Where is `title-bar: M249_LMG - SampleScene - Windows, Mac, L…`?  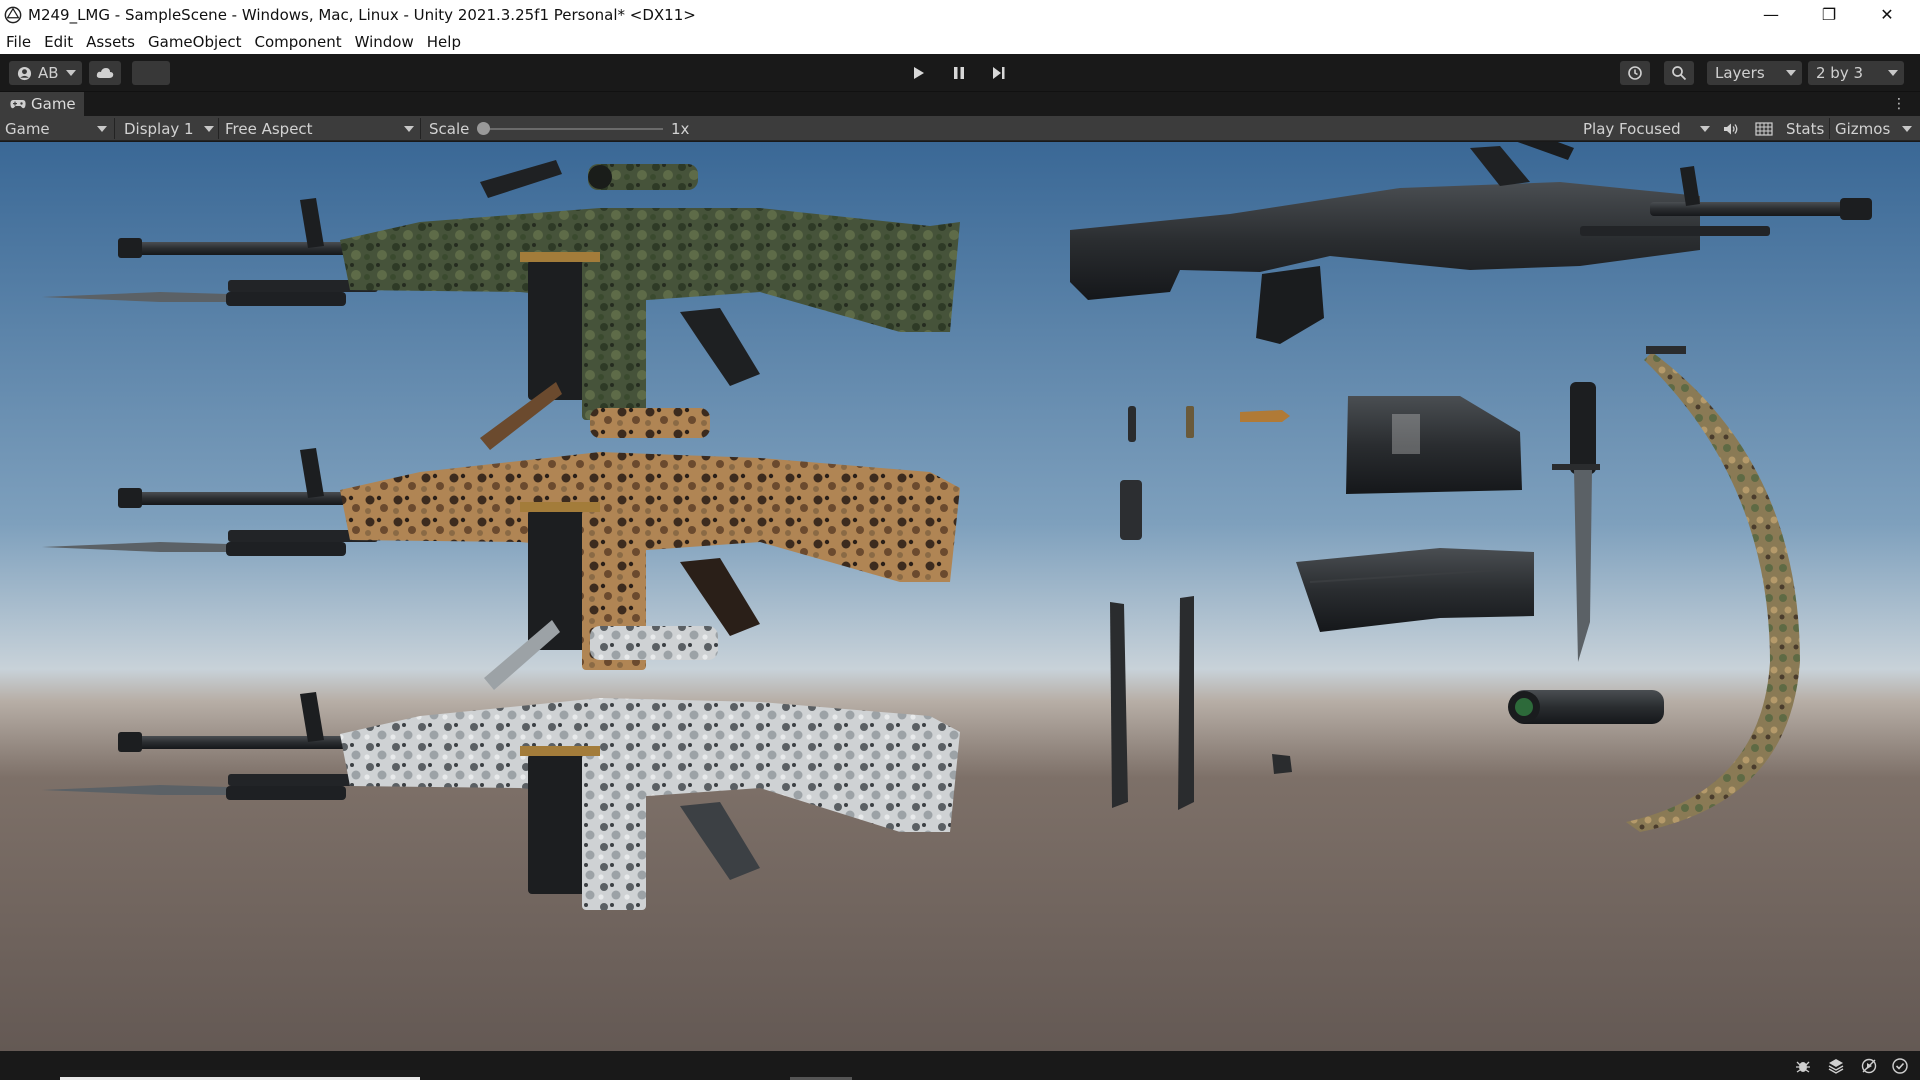 title-bar: M249_LMG - SampleScene - Windows, Mac, L… is located at coordinates (960, 14).